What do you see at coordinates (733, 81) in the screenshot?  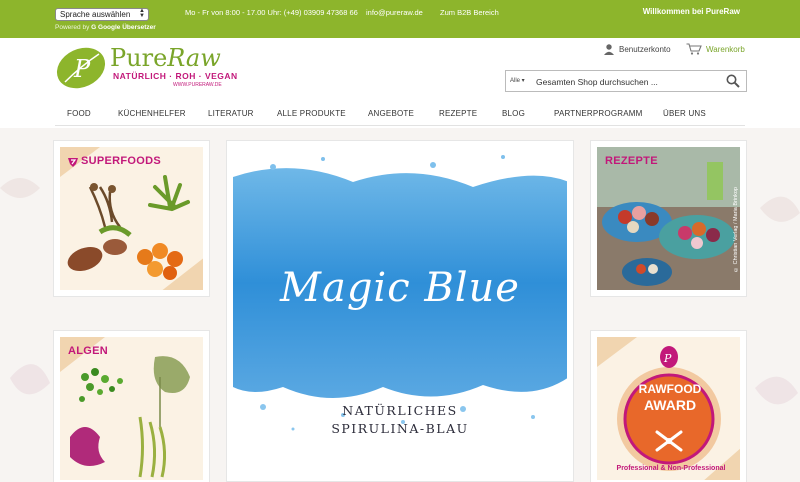 I see `search-icon` at bounding box center [733, 81].